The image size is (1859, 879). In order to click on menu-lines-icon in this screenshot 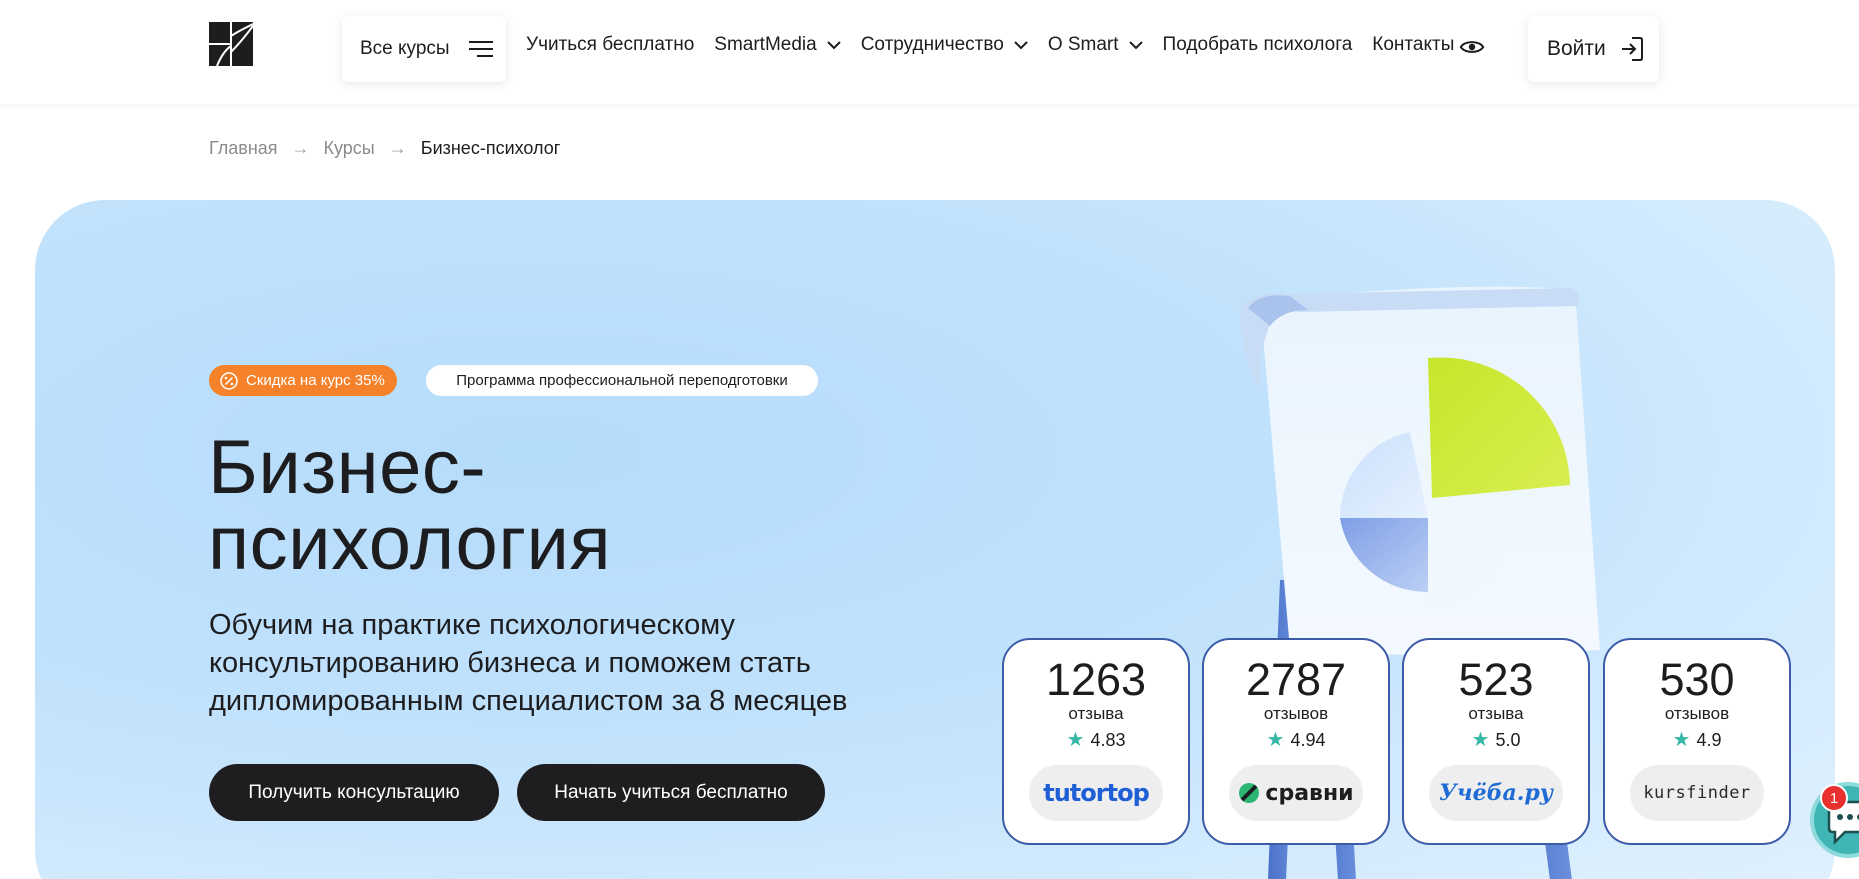, I will do `click(480, 49)`.